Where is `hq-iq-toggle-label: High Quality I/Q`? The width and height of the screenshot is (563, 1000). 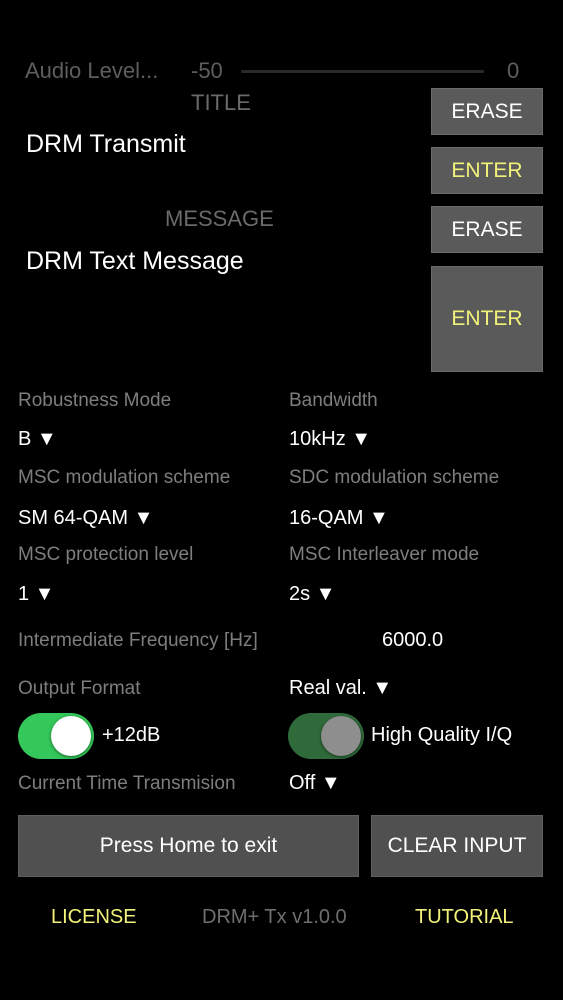
hq-iq-toggle-label: High Quality I/Q is located at coordinates (442, 735).